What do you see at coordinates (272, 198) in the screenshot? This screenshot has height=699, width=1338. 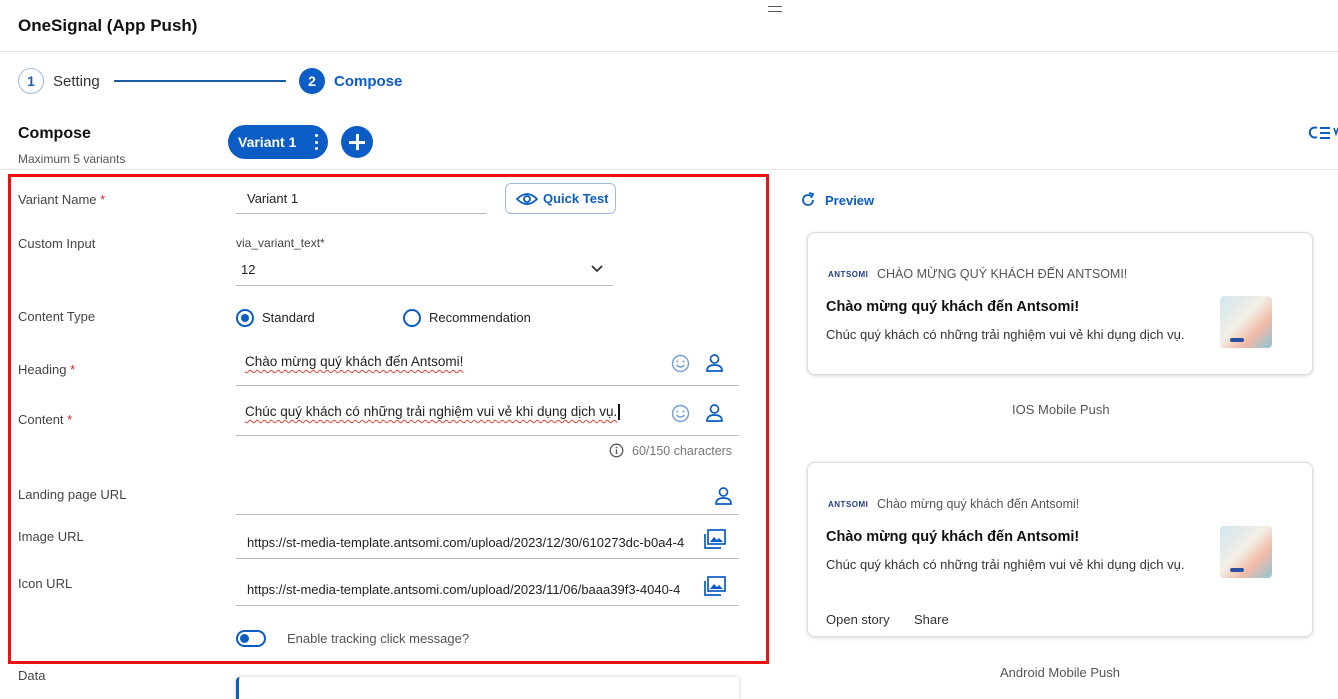 I see `variant-name-input: Variant 1` at bounding box center [272, 198].